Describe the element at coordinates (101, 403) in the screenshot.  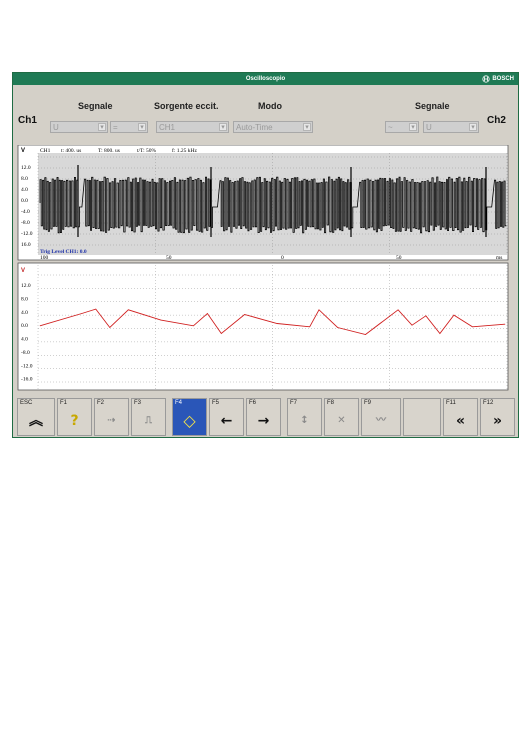
I see `function-key-label: F2` at that location.